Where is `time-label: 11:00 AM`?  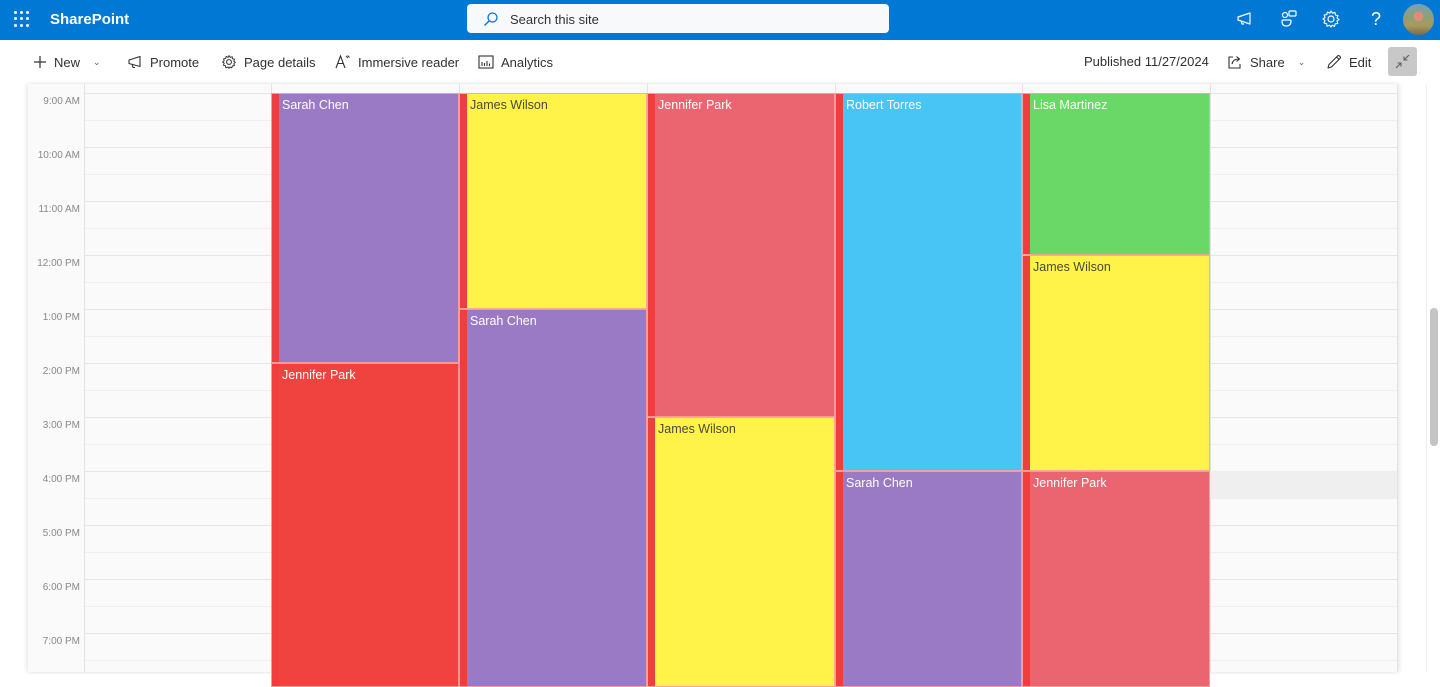
time-label: 11:00 AM is located at coordinates (59, 209).